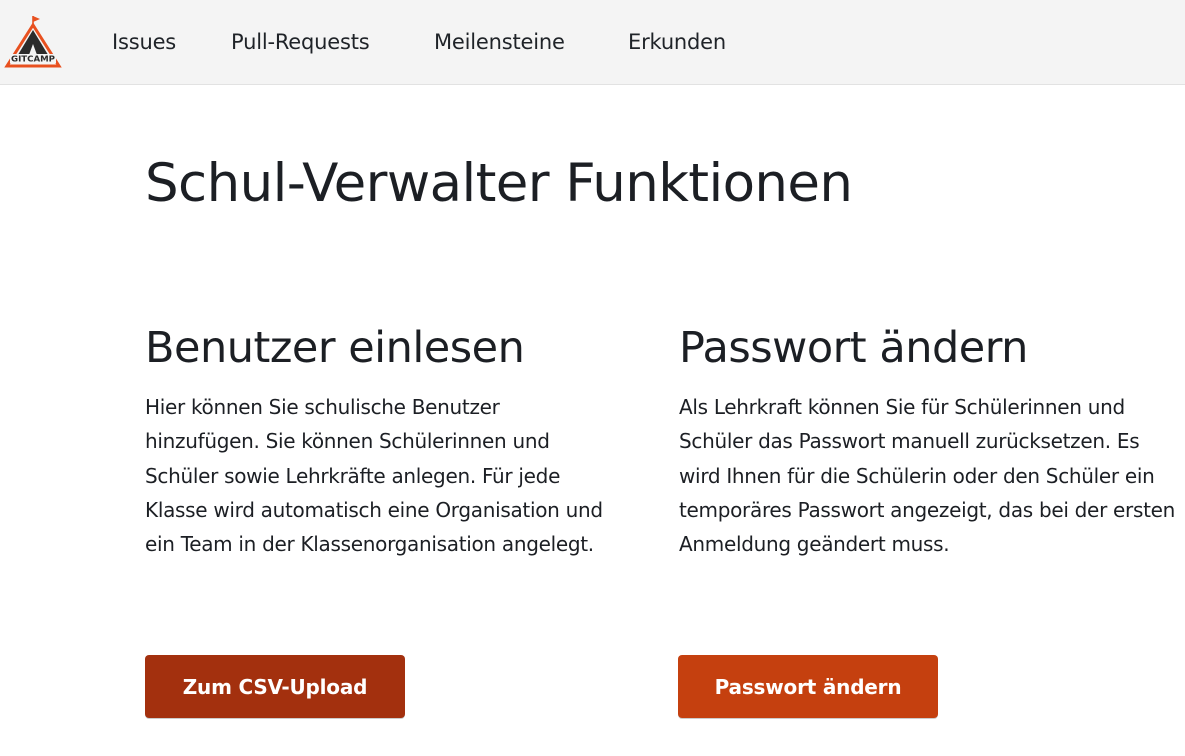 The width and height of the screenshot is (1185, 756). I want to click on card-title-import-users: Benutzer einlesen, so click(335, 348).